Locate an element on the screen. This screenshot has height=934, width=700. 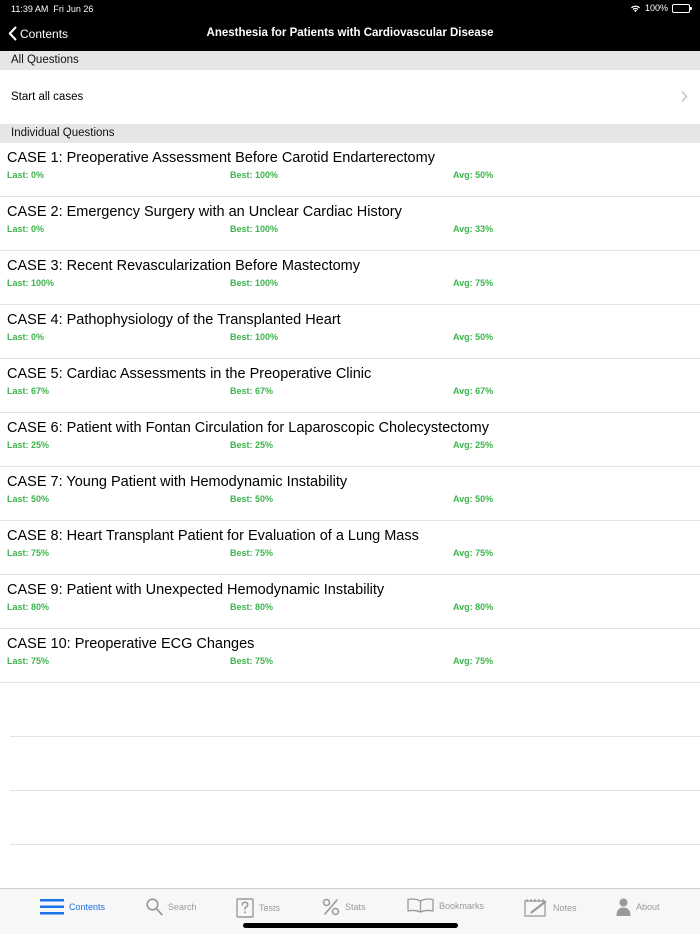
tab-tests: Tests is located at coordinates (258, 908).